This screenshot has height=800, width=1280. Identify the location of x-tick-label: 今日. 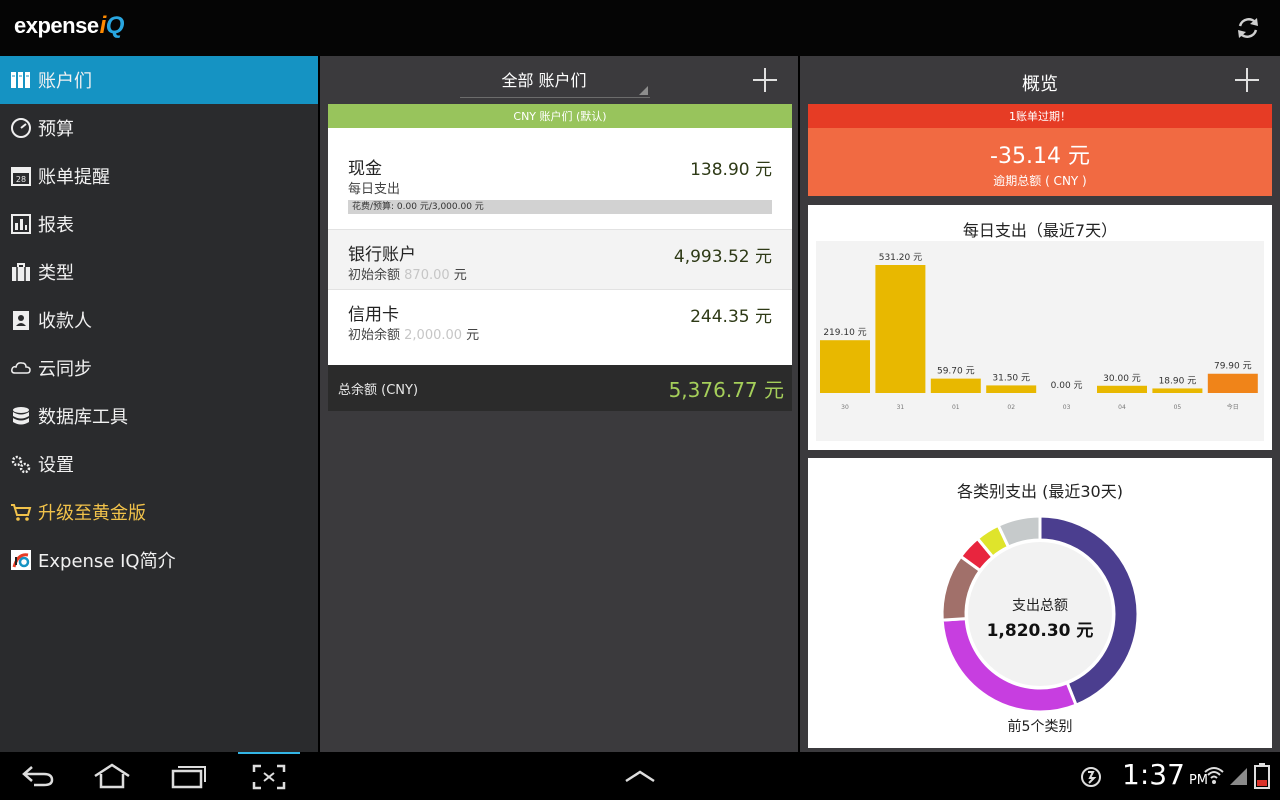
(1233, 407).